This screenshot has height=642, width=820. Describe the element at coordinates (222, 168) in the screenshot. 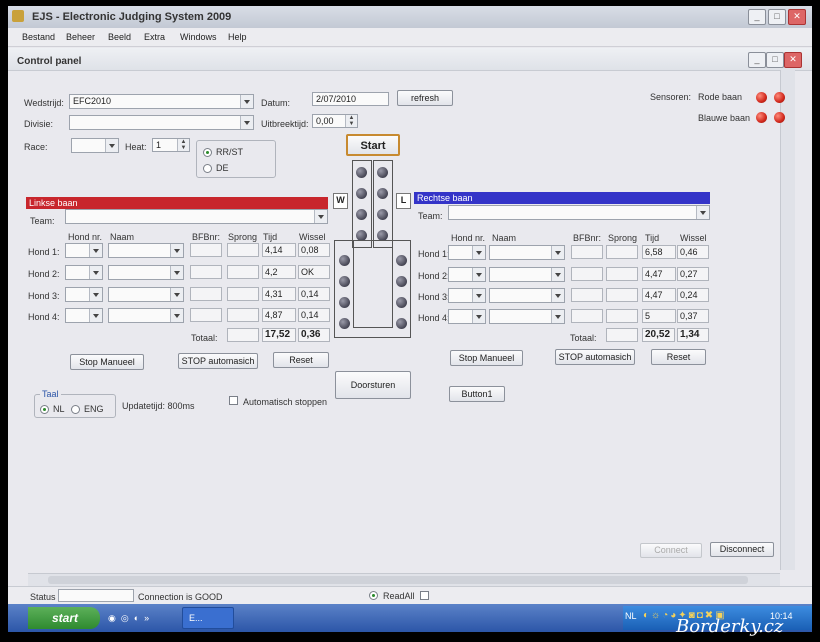

I see `mode-label-de: DE` at that location.